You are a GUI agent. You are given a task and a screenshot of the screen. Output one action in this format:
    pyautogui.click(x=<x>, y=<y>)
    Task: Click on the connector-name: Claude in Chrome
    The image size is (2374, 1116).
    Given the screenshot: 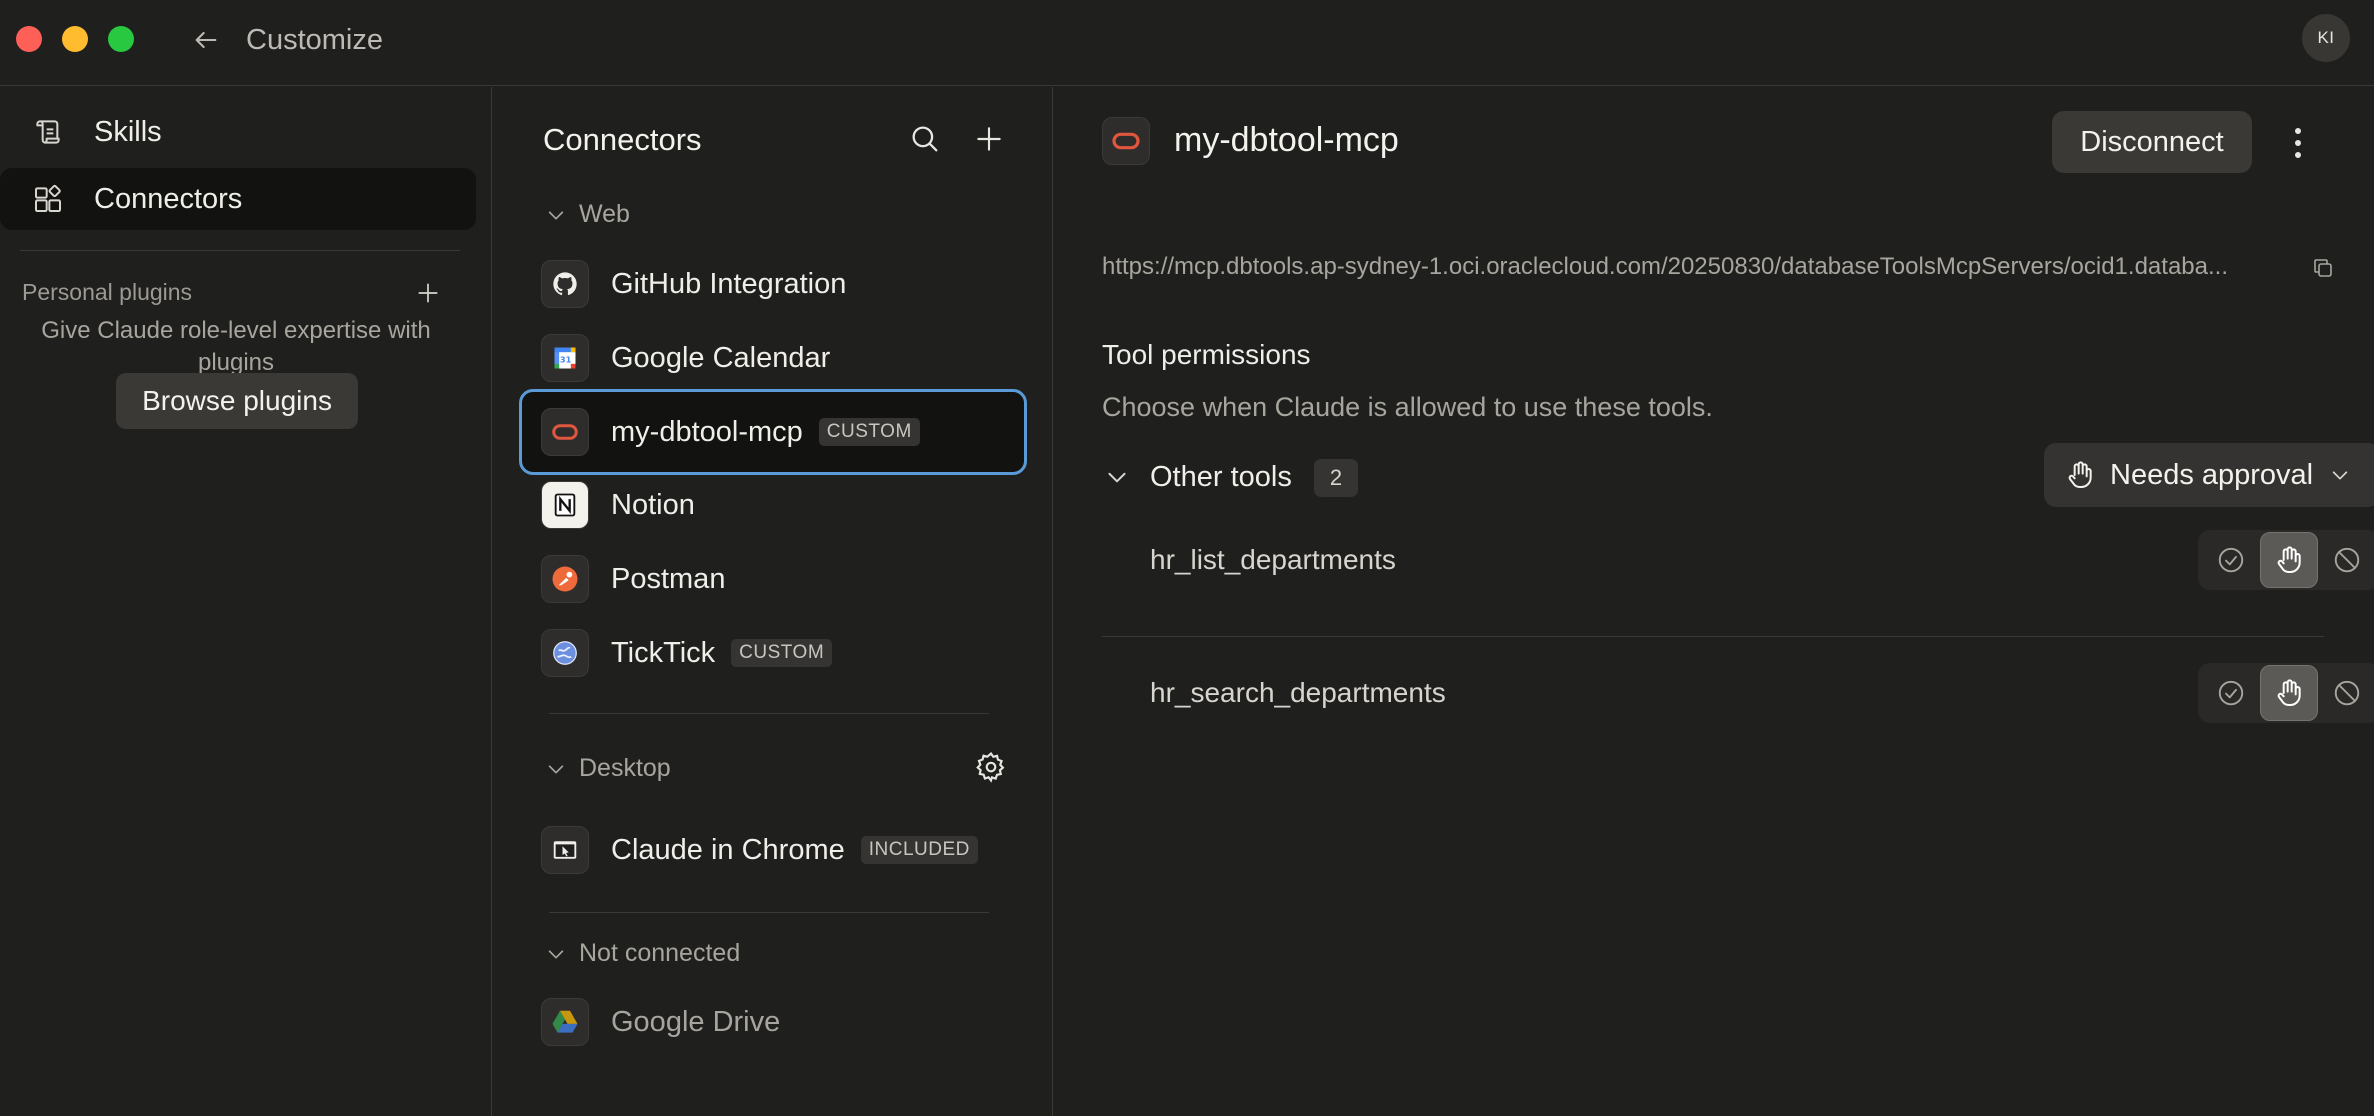 What is the action you would take?
    pyautogui.click(x=728, y=849)
    